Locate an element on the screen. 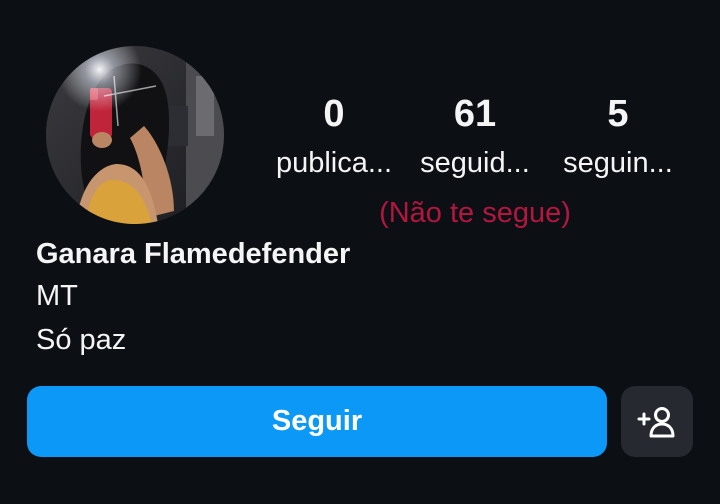 This screenshot has width=720, height=504. followers-count: 61 is located at coordinates (475, 114).